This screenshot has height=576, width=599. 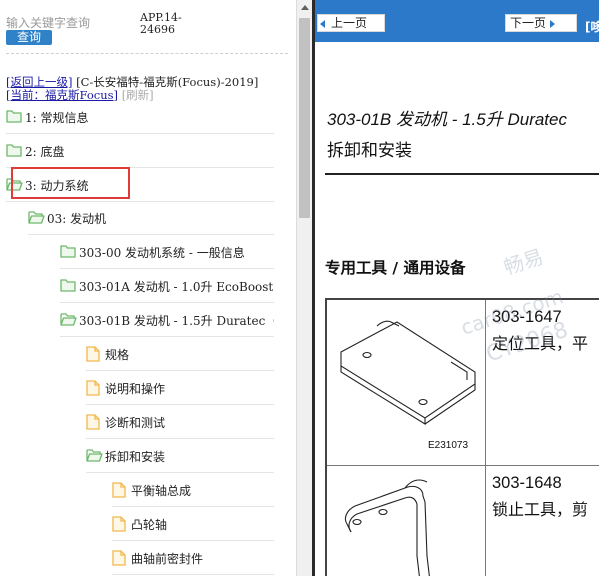 What do you see at coordinates (176, 287) in the screenshot?
I see `tree-item-label: 303-01A 发动机 - 1.0升 EcoBoost（92千瓦/125PS）` at bounding box center [176, 287].